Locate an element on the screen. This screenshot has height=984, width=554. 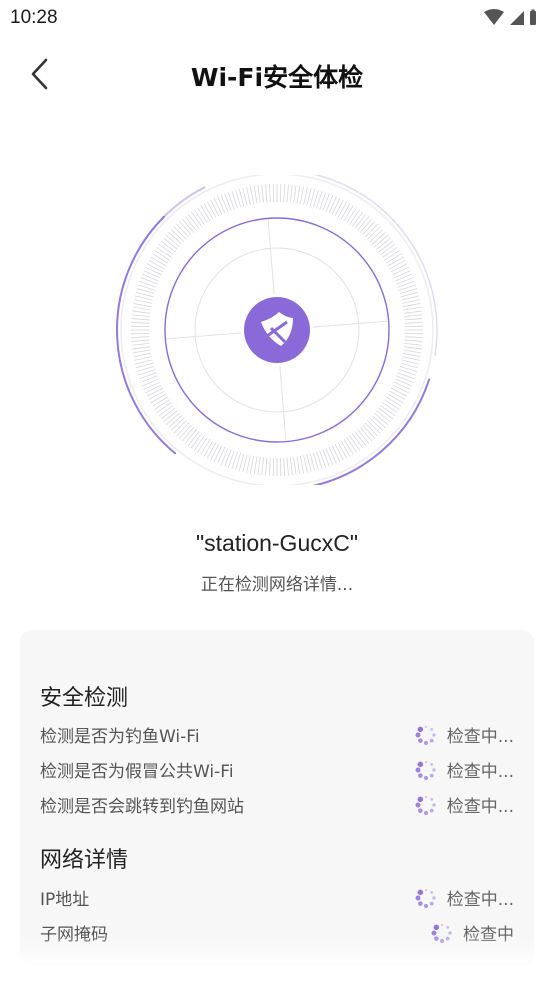
wifi-signal-icon is located at coordinates (494, 17).